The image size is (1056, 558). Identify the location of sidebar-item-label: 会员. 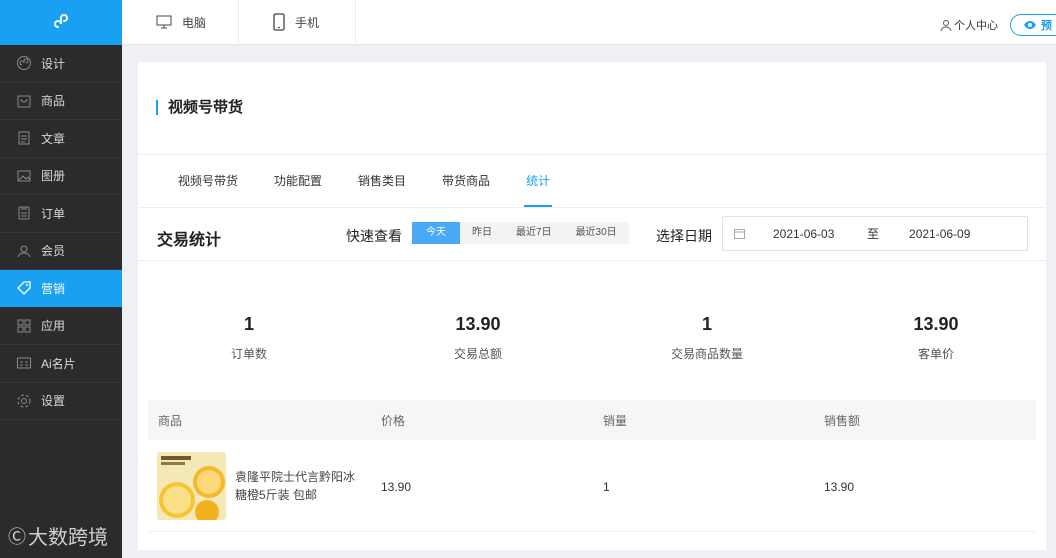
(53, 251).